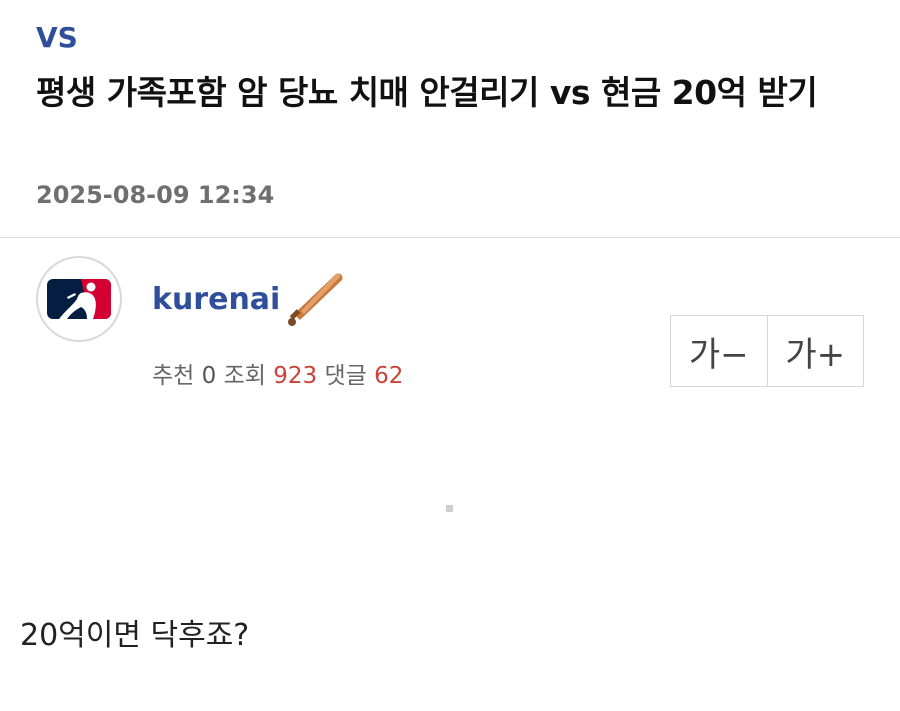  Describe the element at coordinates (57, 38) in the screenshot. I see `category-link: VS` at that location.